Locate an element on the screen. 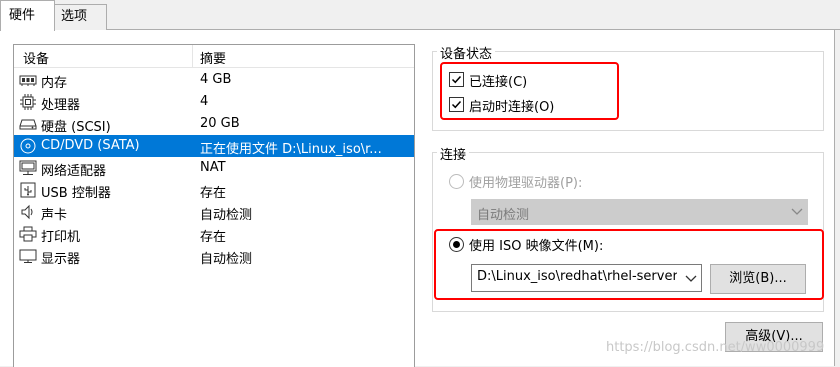  display-icon is located at coordinates (28, 256).